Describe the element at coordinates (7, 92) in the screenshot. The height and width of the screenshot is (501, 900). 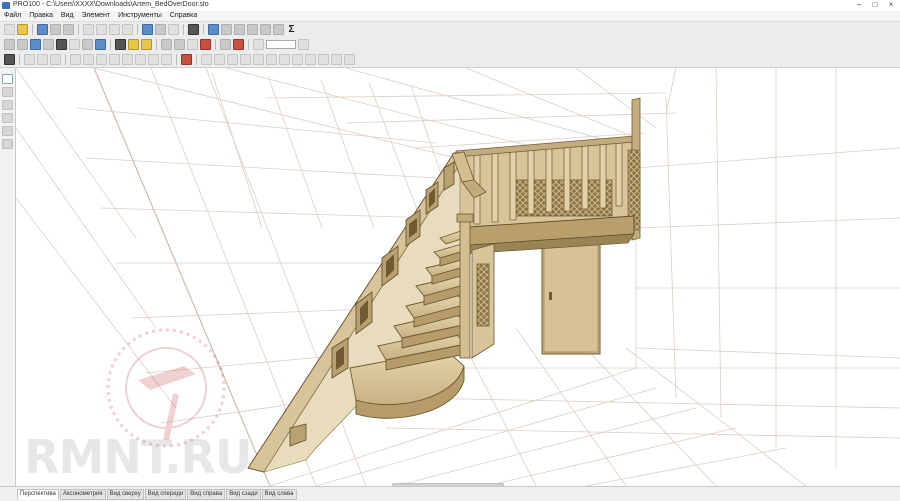
I see `layers-icon` at that location.